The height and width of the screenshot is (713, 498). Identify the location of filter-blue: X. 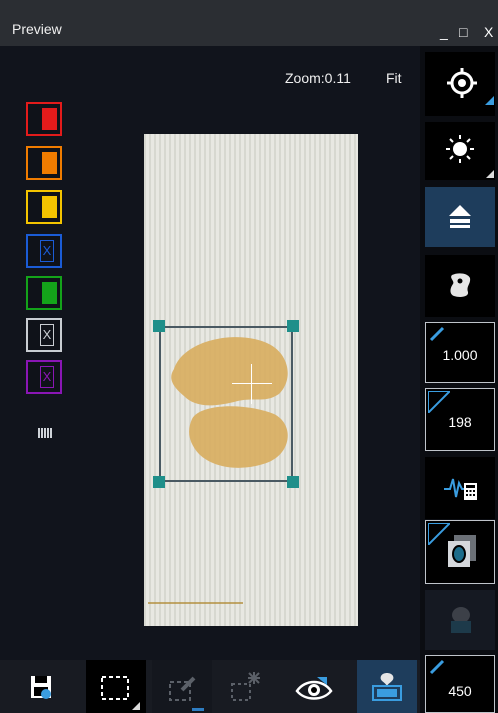
(44, 251).